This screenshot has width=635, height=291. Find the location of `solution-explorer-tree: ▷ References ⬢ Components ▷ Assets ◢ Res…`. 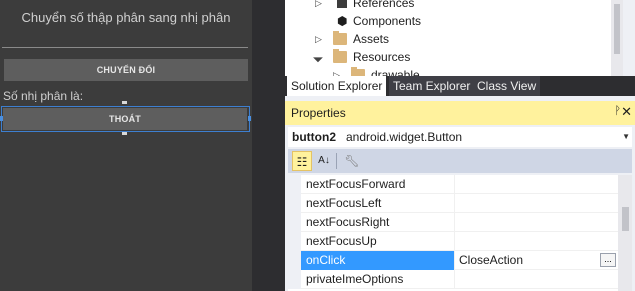

solution-explorer-tree: ▷ References ⬢ Components ▷ Assets ◢ Res… is located at coordinates (454, 38).